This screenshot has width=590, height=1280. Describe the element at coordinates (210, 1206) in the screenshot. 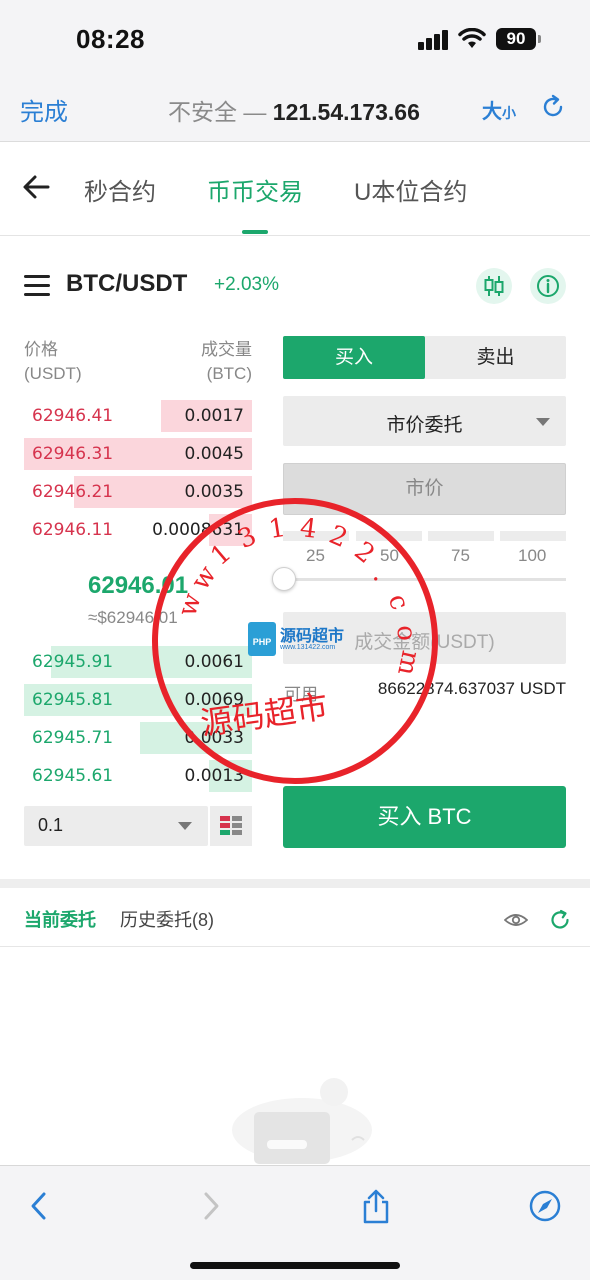

I see `browser-forward-icon` at that location.